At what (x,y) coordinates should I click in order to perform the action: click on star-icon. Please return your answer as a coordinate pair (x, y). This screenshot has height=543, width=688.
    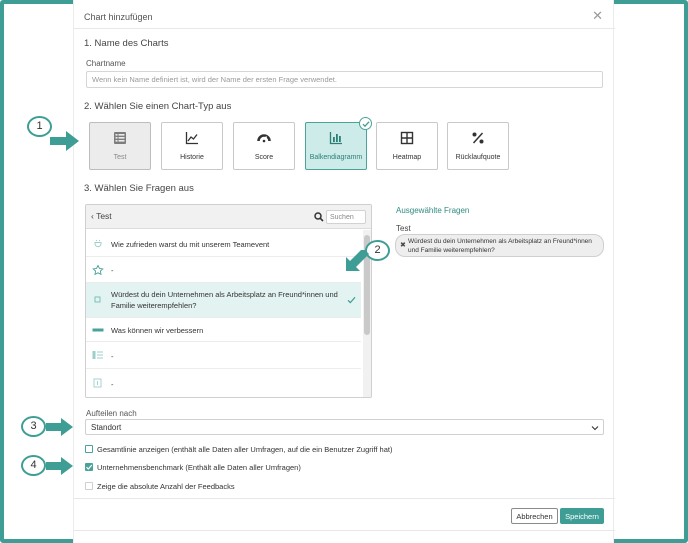
    Looking at the image, I should click on (98, 270).